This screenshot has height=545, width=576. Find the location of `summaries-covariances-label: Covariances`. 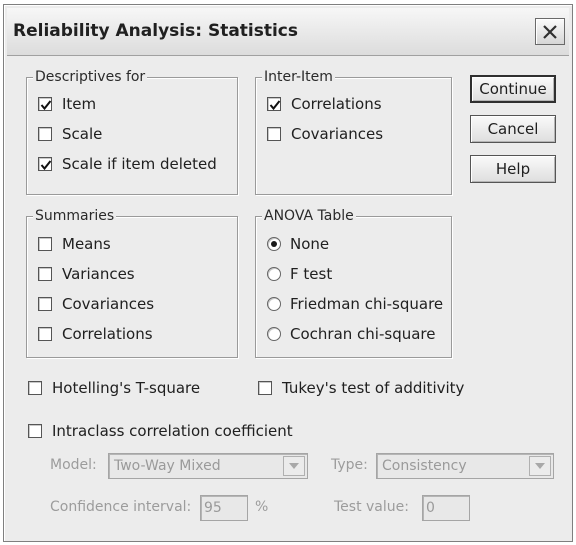

summaries-covariances-label: Covariances is located at coordinates (108, 304).